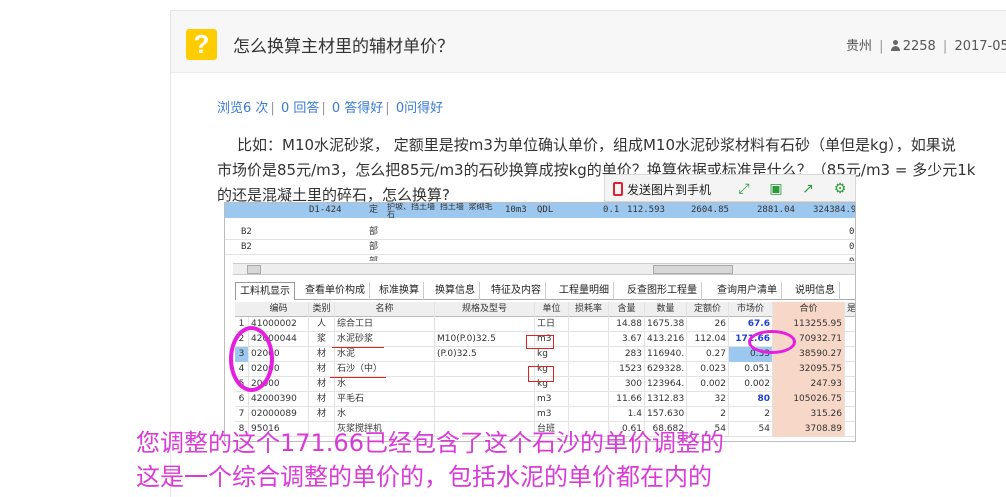  I want to click on cell-total: 105026.75, so click(809, 399).